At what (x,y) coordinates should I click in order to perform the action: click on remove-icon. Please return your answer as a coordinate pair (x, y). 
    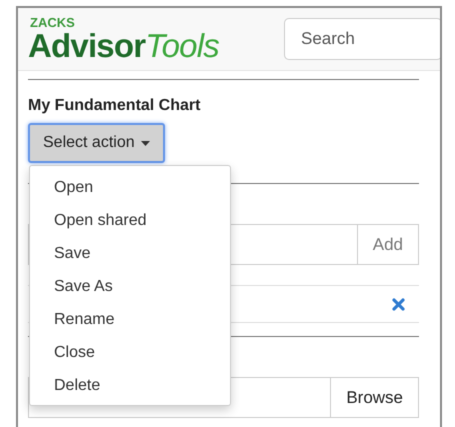
    Looking at the image, I should click on (398, 304).